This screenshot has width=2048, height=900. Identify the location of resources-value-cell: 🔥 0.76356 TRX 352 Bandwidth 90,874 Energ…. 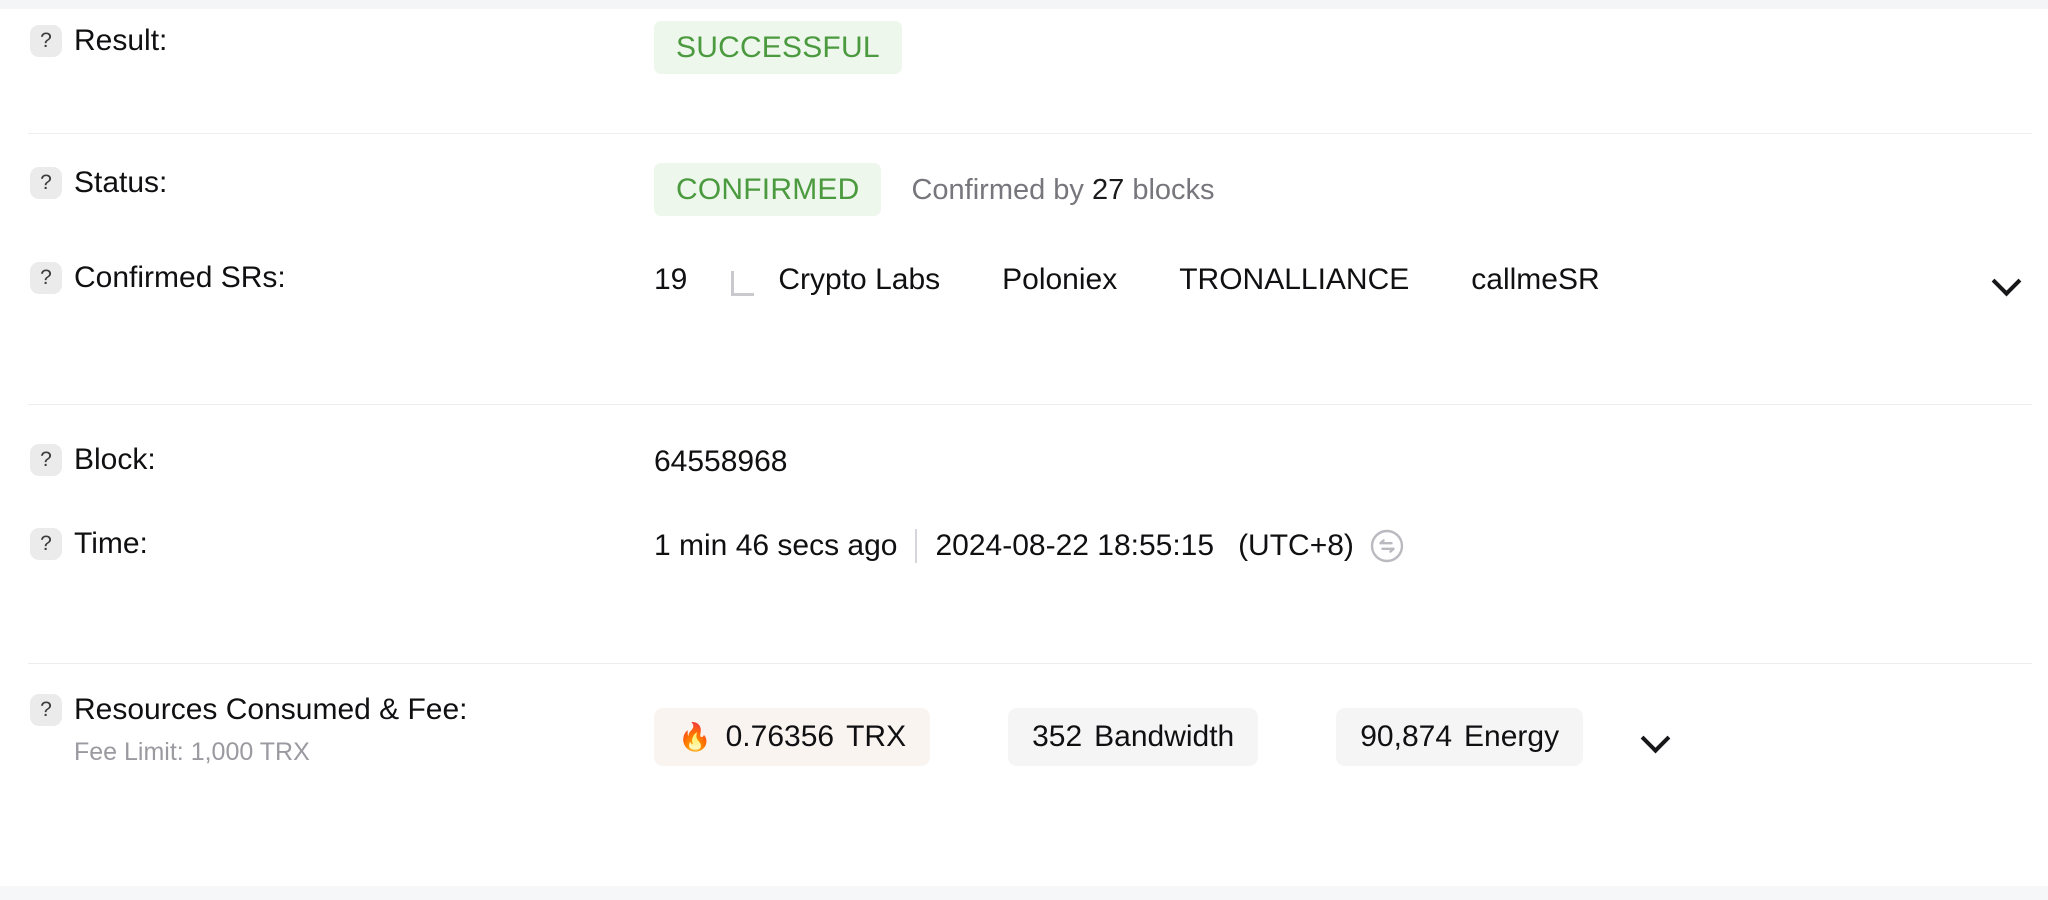
(1351, 728).